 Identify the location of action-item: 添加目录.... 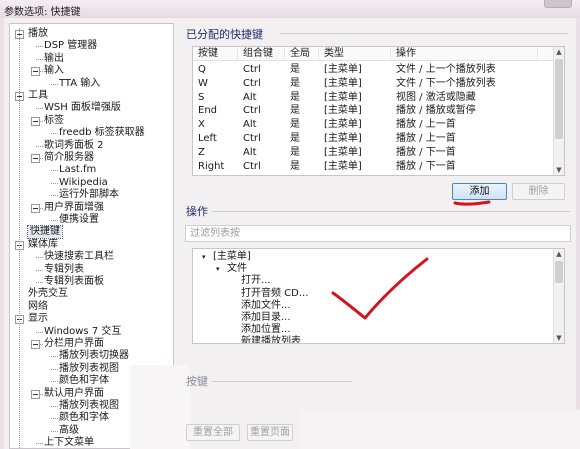
(266, 318).